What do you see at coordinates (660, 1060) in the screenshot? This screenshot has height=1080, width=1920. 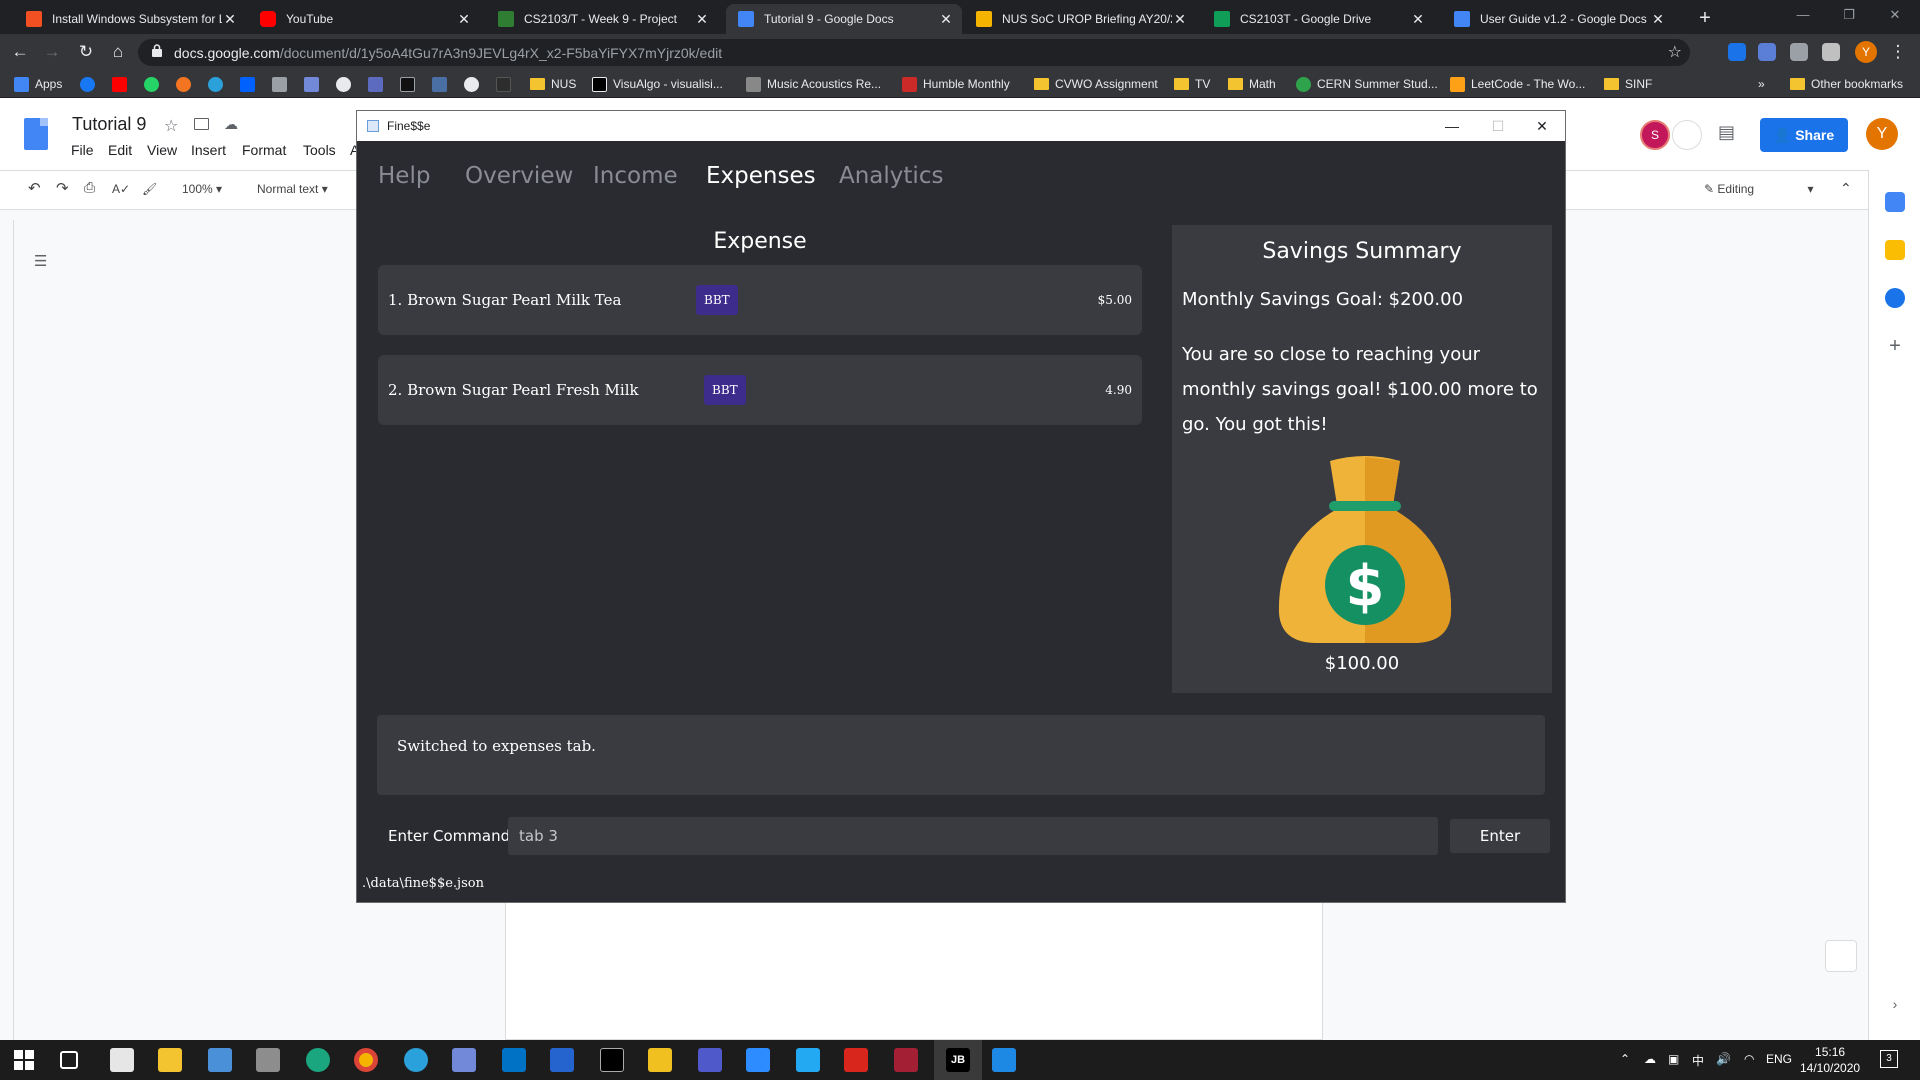 I see `linux-icon` at bounding box center [660, 1060].